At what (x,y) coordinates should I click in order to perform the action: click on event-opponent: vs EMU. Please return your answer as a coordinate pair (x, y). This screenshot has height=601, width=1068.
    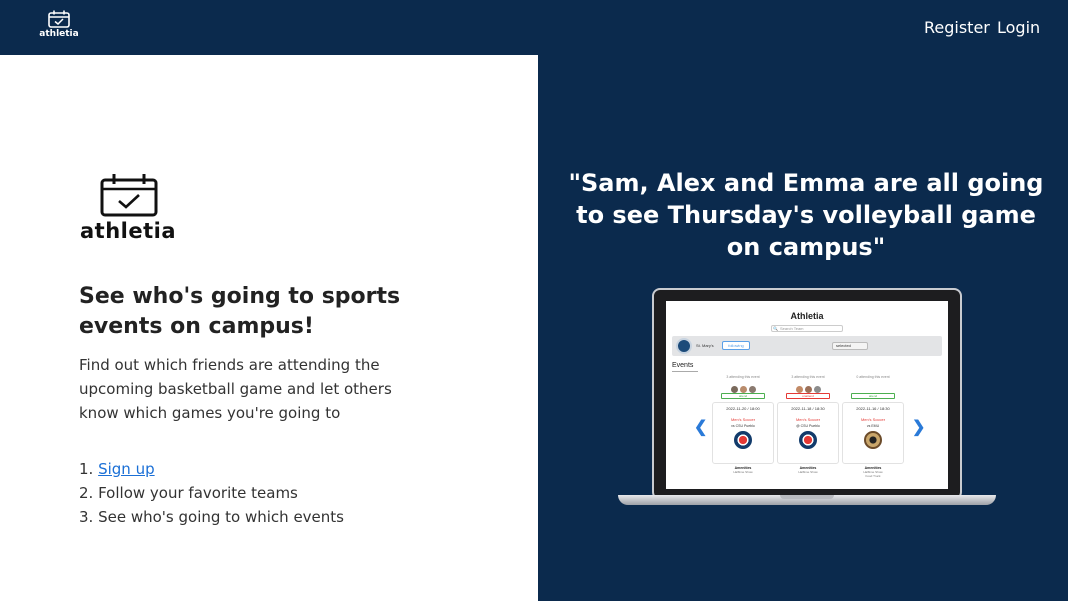
    Looking at the image, I should click on (873, 426).